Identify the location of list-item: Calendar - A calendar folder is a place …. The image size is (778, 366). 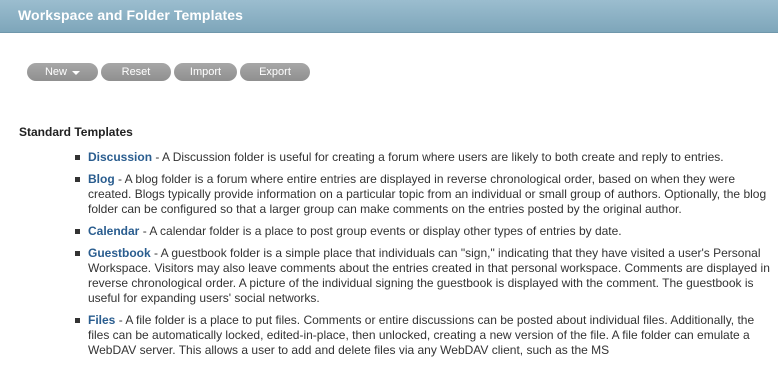
(423, 231).